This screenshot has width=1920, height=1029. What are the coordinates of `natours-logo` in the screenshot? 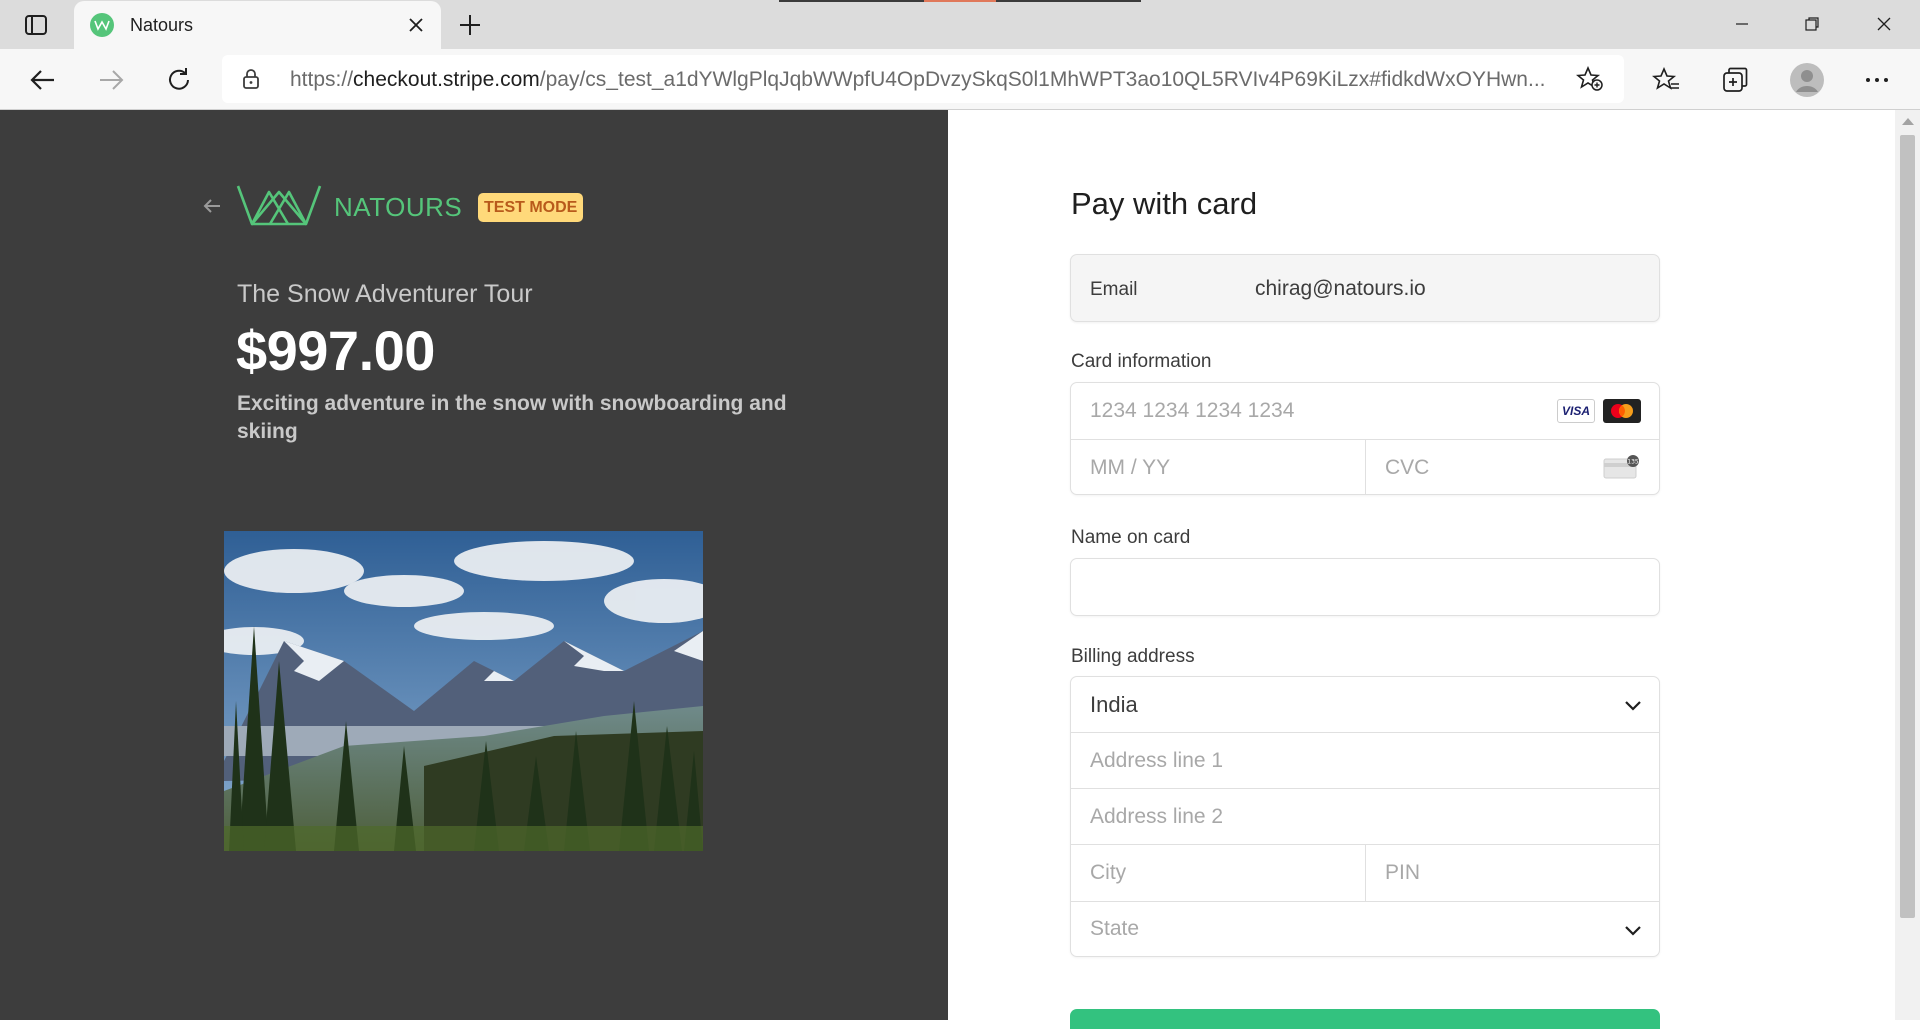 It's located at (279, 207).